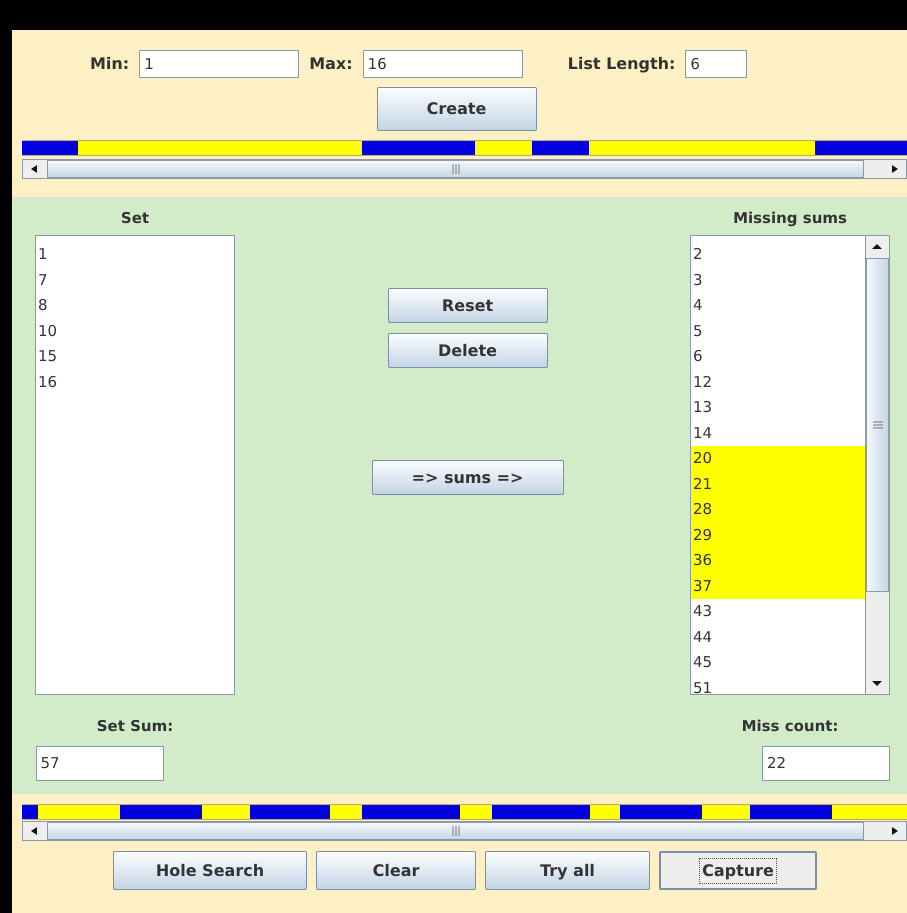 The width and height of the screenshot is (907, 913). I want to click on set-item: 1, so click(135, 255).